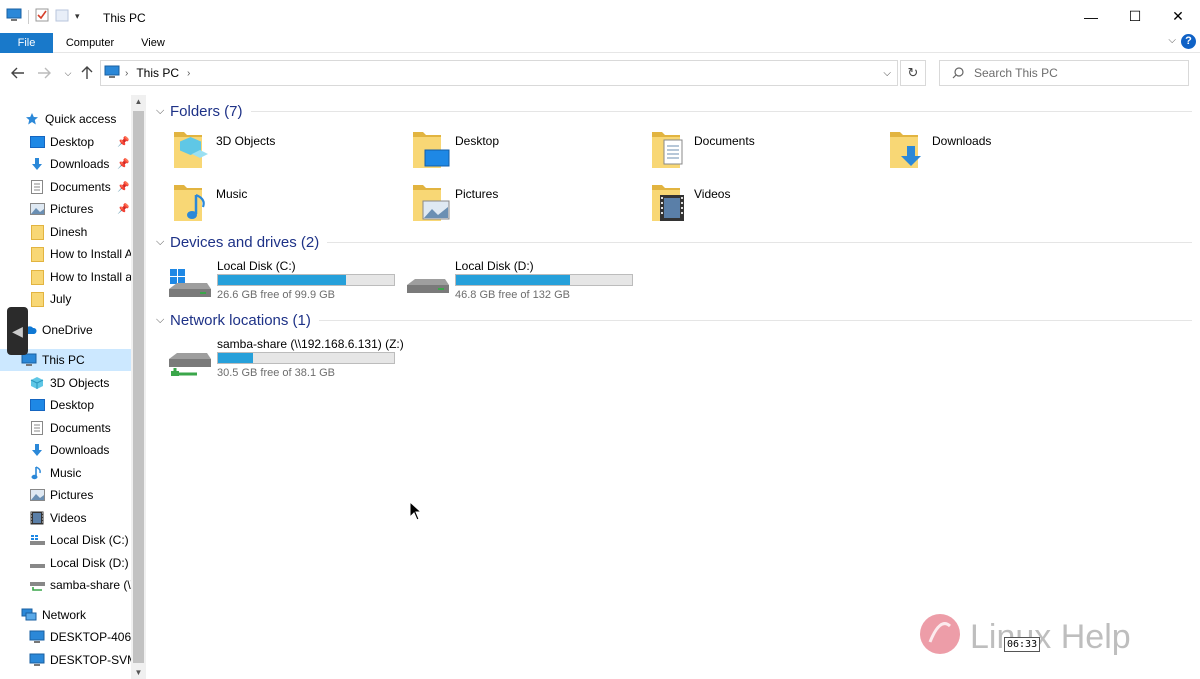  Describe the element at coordinates (765, 153) in the screenshot. I see `folder-documents: Documents` at that location.